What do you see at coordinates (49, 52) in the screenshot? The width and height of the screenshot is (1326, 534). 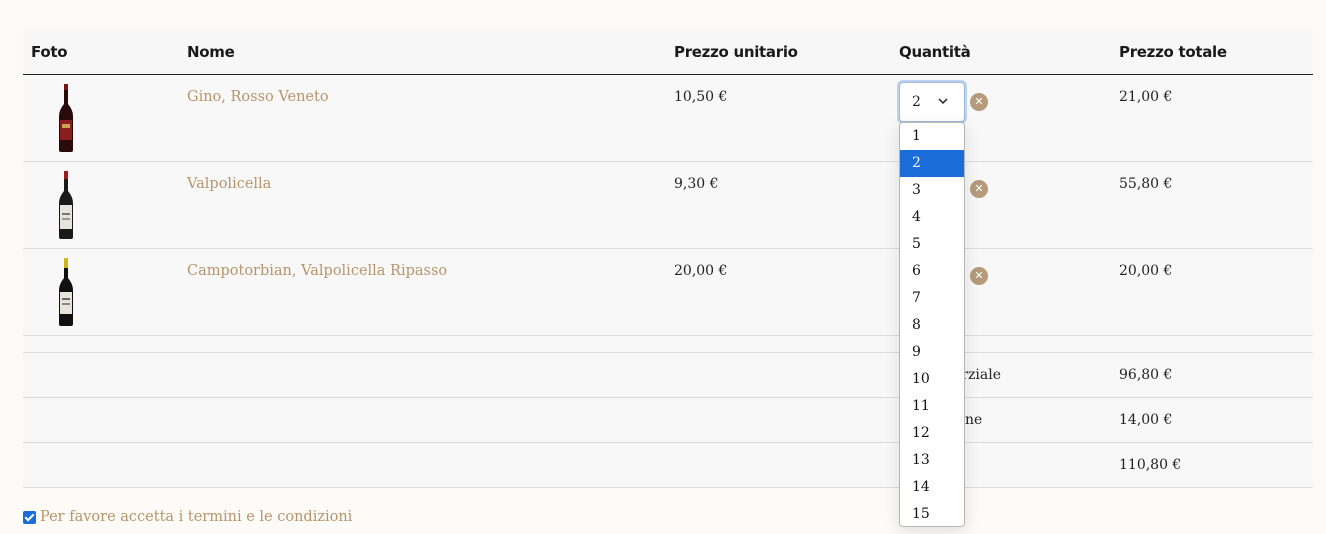 I see `header-foto: Foto` at bounding box center [49, 52].